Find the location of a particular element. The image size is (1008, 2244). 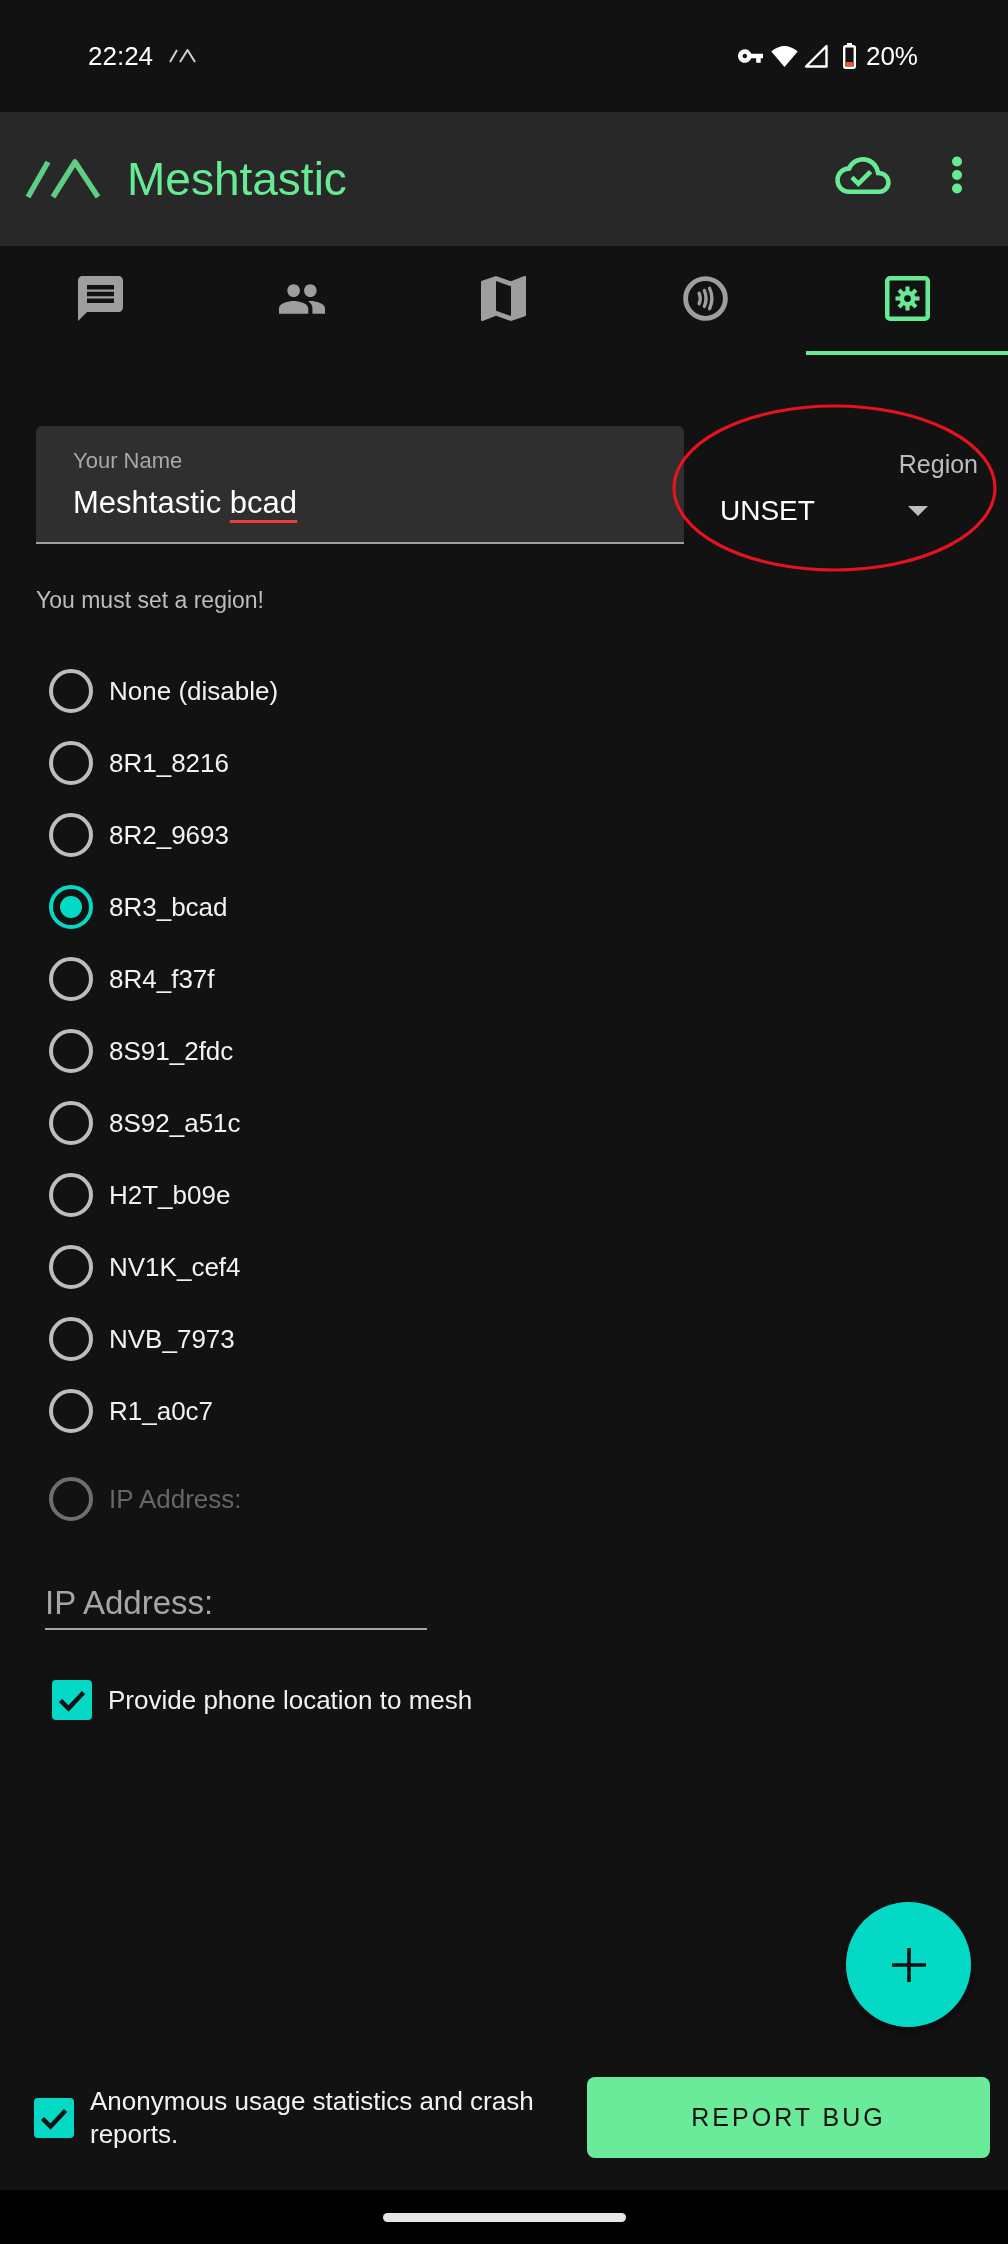

radio-label: None (disable) is located at coordinates (194, 691).